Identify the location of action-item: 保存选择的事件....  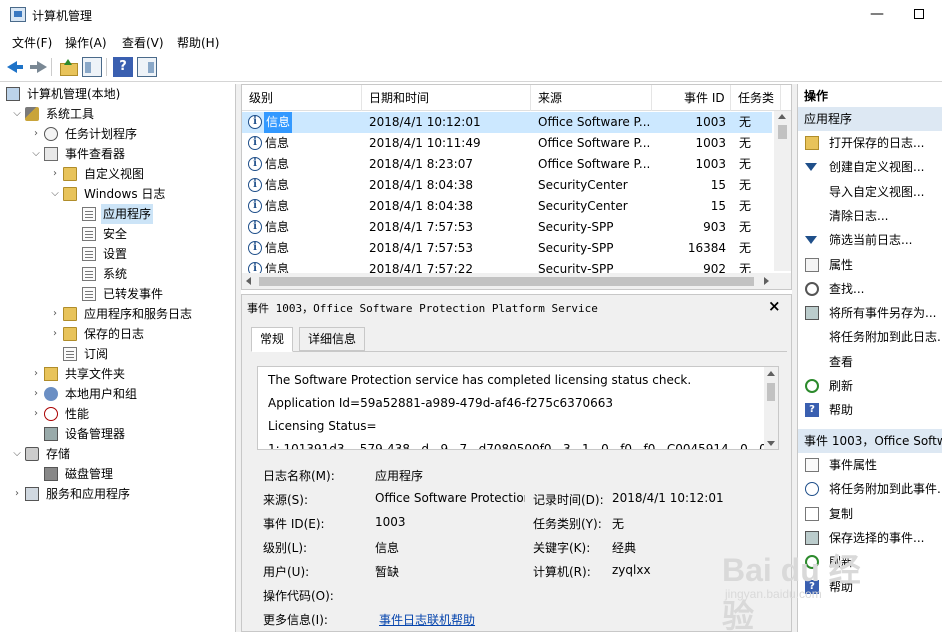
(870, 538).